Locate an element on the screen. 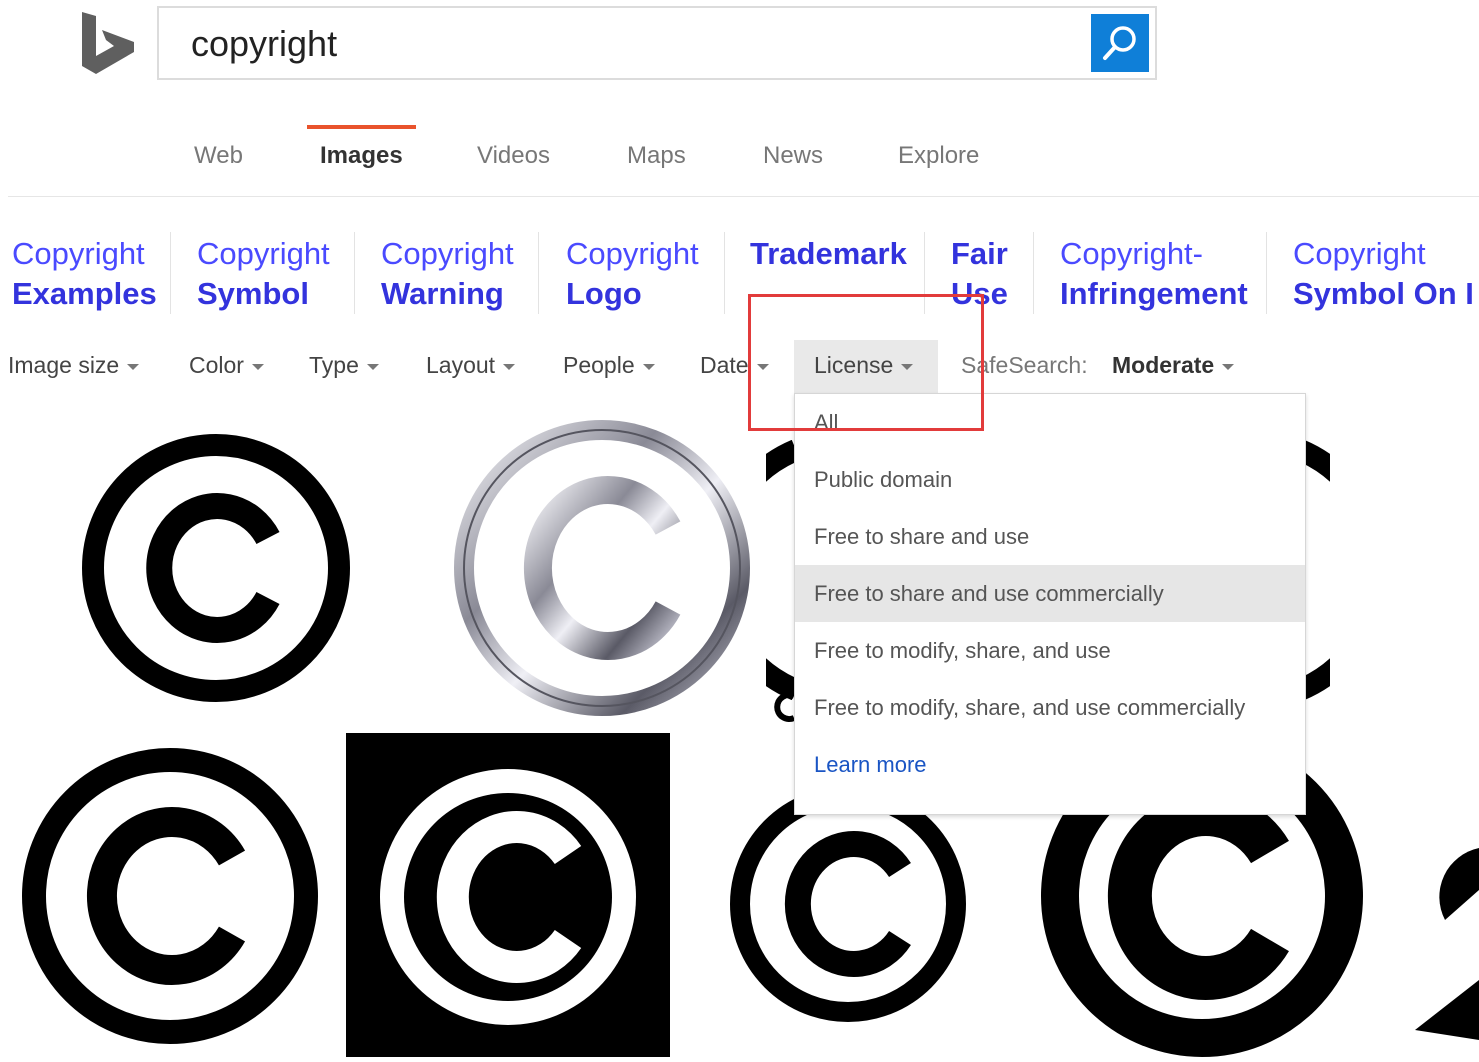 The height and width of the screenshot is (1062, 1479). tab-web: Web is located at coordinates (218, 156).